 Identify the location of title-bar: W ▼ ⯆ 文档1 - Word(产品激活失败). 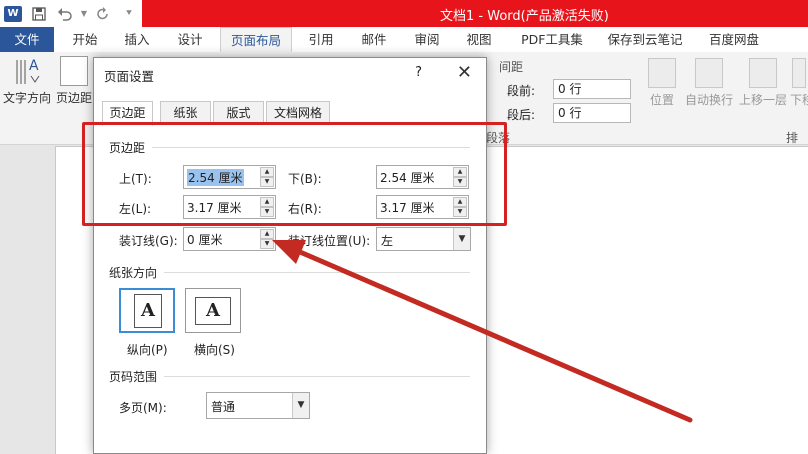
(404, 13).